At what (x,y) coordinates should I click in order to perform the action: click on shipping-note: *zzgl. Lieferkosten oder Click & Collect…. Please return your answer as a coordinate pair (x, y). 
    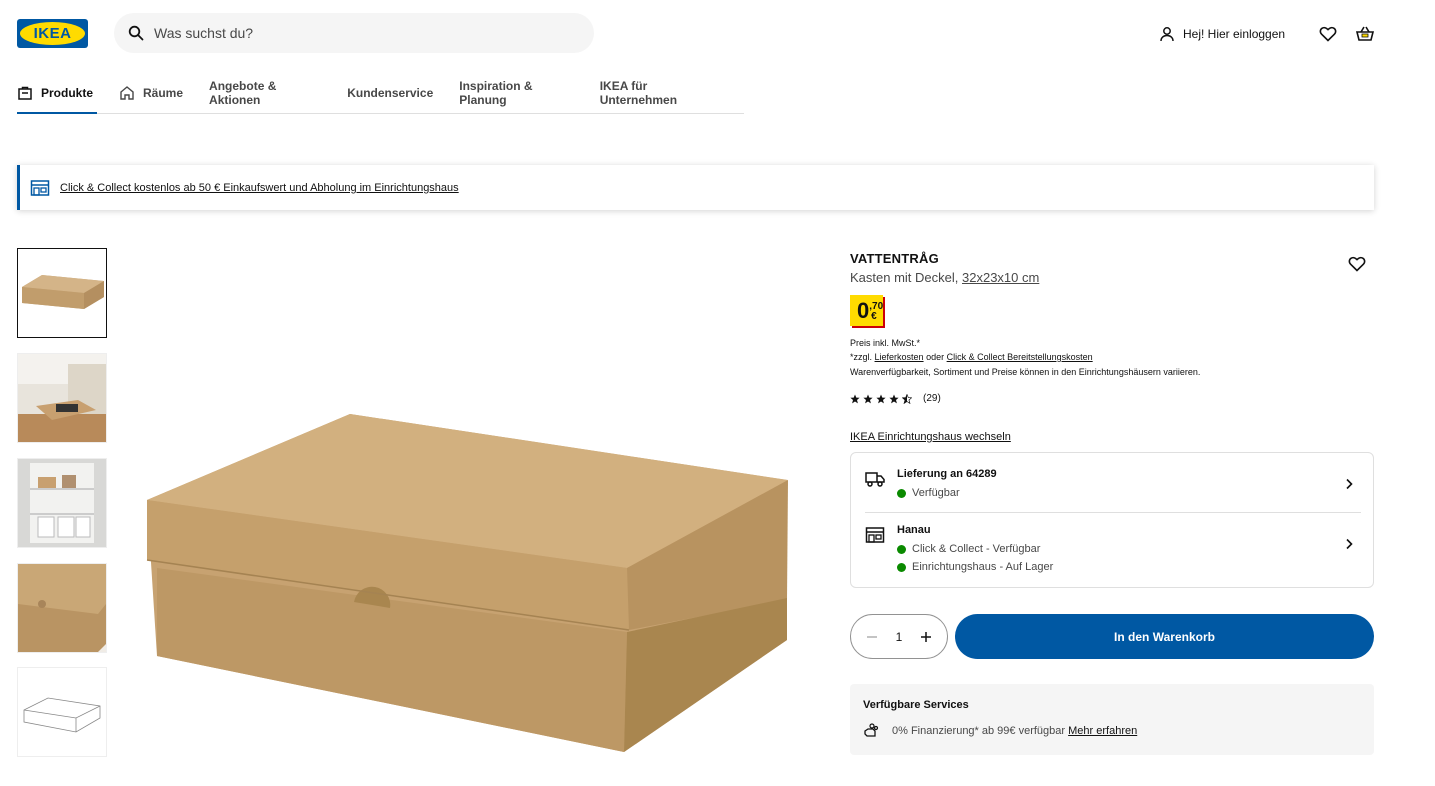
    Looking at the image, I should click on (971, 357).